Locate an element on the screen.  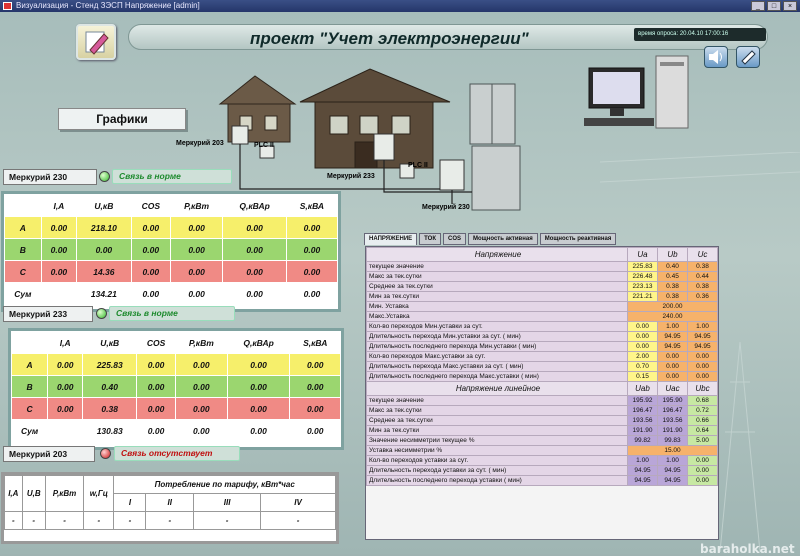
param-value: 0.66 is located at coordinates (702, 420).